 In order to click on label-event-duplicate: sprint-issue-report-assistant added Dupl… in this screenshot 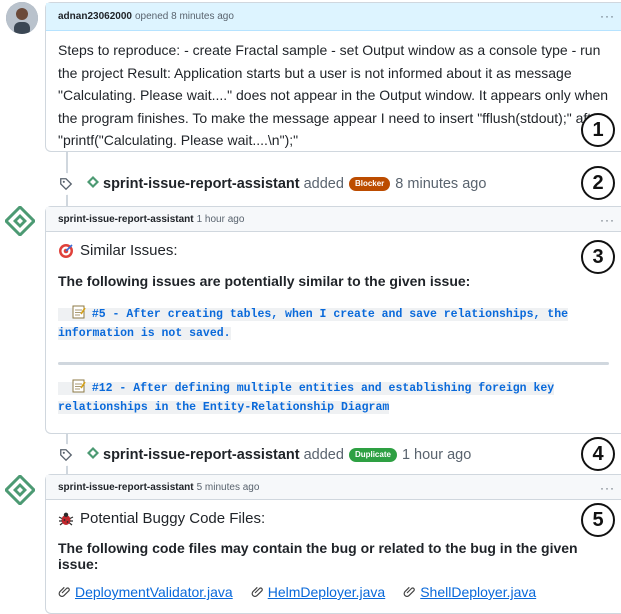, I will do `click(263, 455)`.